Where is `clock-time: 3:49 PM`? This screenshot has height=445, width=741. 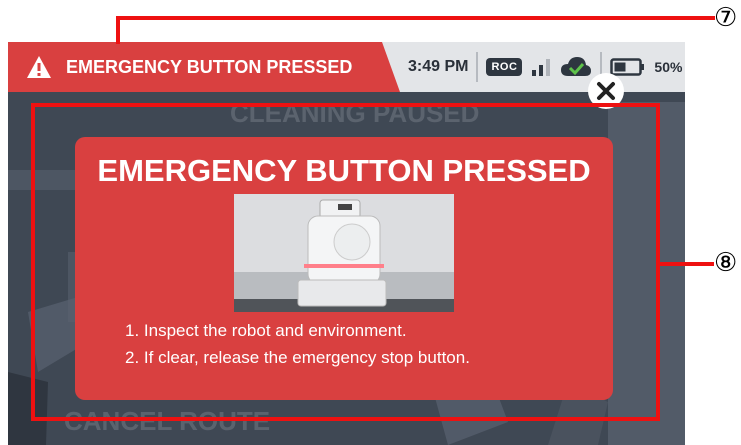 clock-time: 3:49 PM is located at coordinates (438, 66).